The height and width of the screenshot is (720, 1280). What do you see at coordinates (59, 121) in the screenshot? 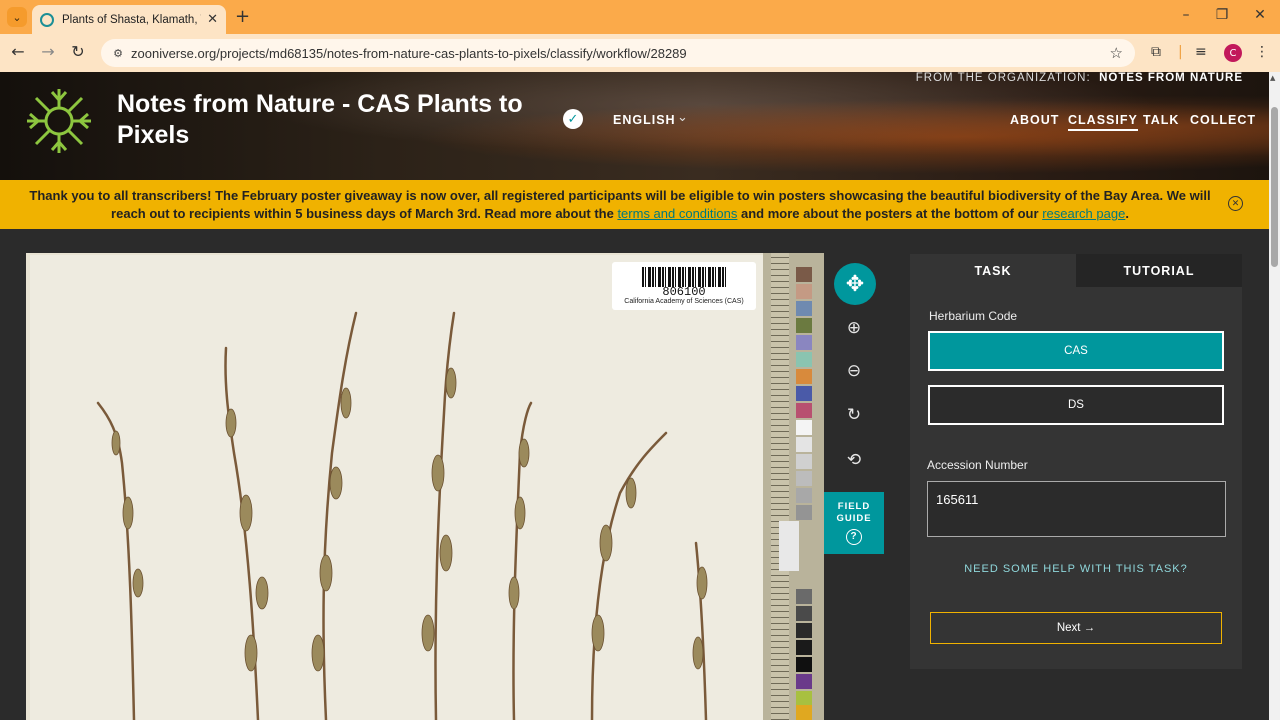
I see `notes-from-nature-logo-icon` at bounding box center [59, 121].